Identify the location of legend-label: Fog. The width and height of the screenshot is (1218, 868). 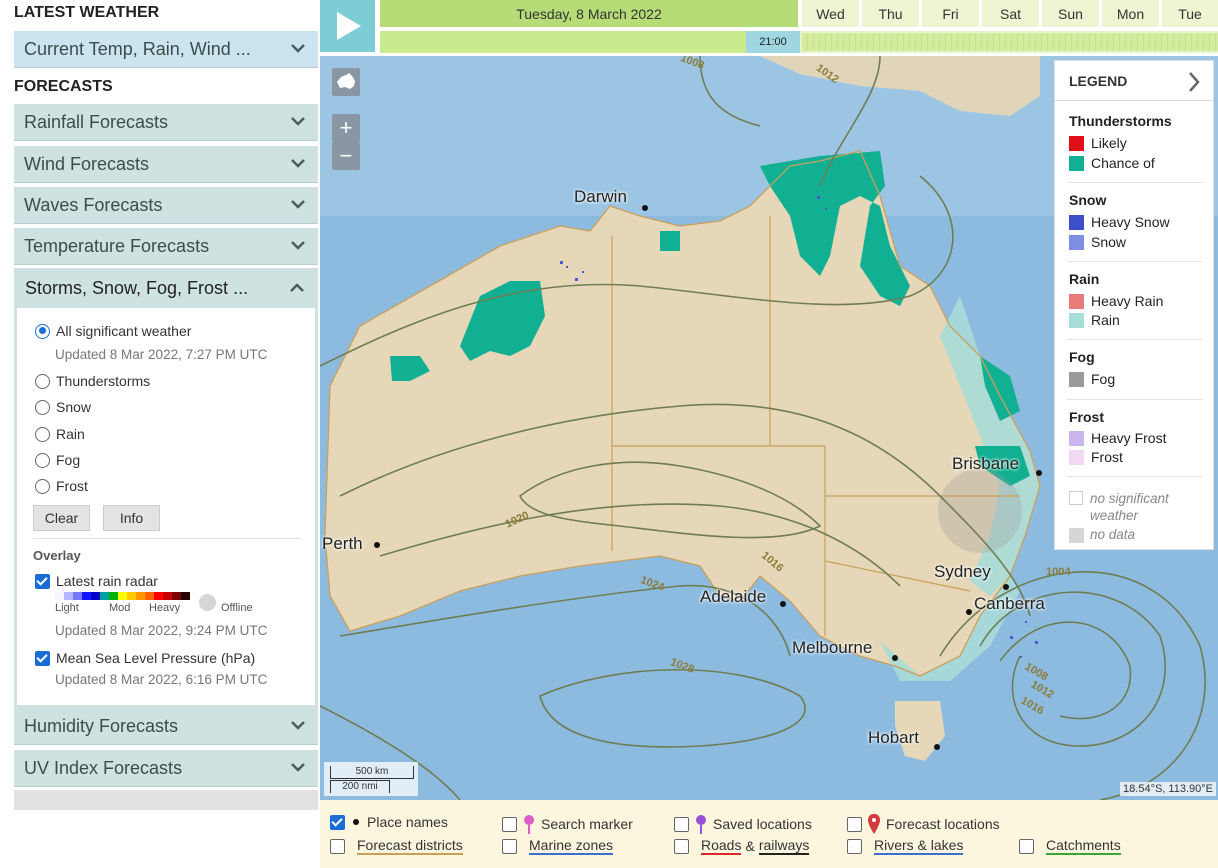
(1103, 379).